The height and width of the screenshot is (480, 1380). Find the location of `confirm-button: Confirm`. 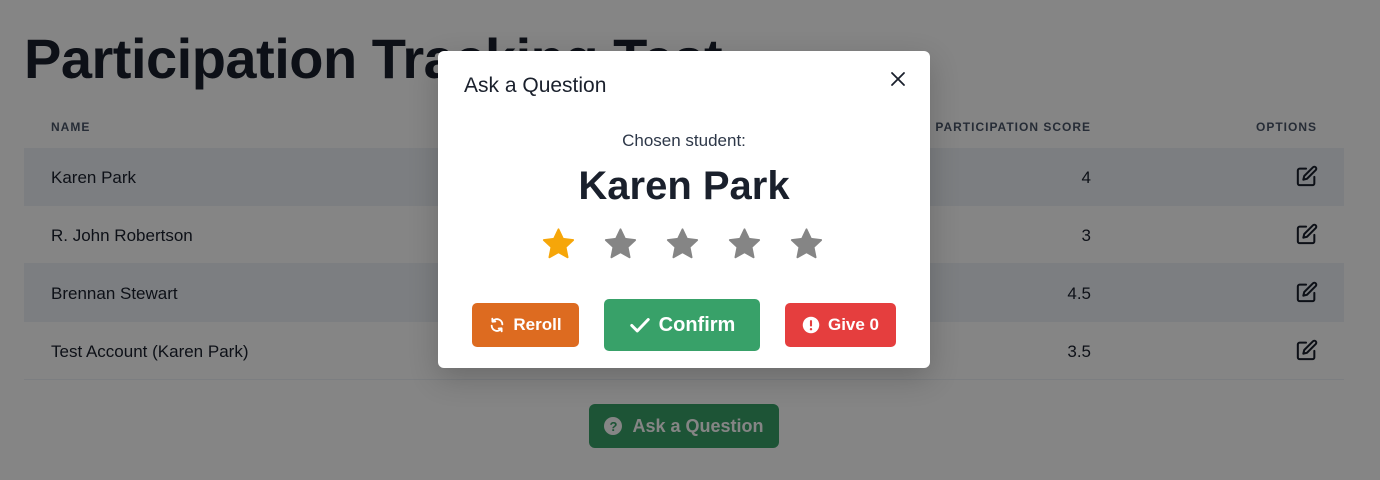

confirm-button: Confirm is located at coordinates (682, 325).